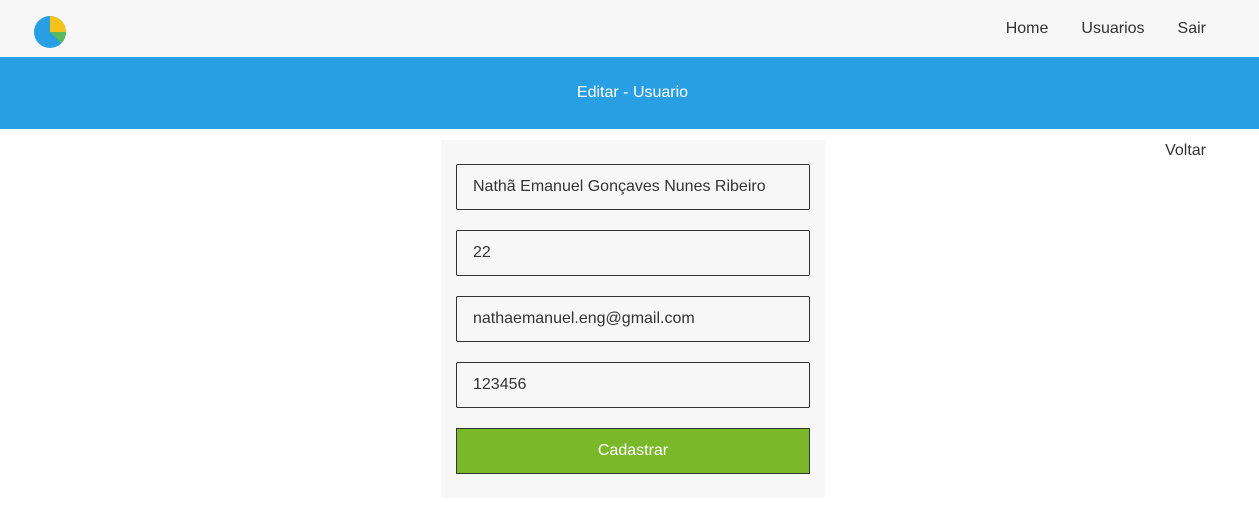 This screenshot has width=1259, height=519. What do you see at coordinates (1027, 28) in the screenshot?
I see `nav-link-home: Home` at bounding box center [1027, 28].